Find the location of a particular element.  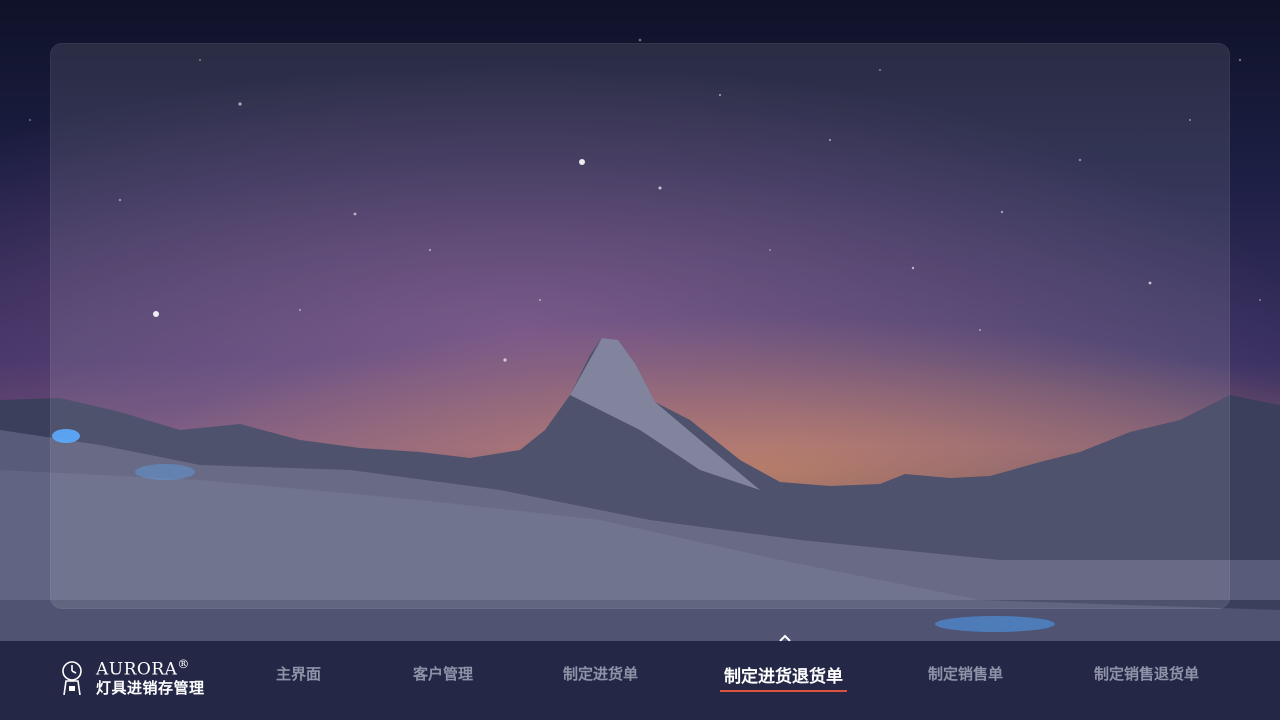

nav-item-create-purchase-order: 制定进货单 is located at coordinates (600, 678).